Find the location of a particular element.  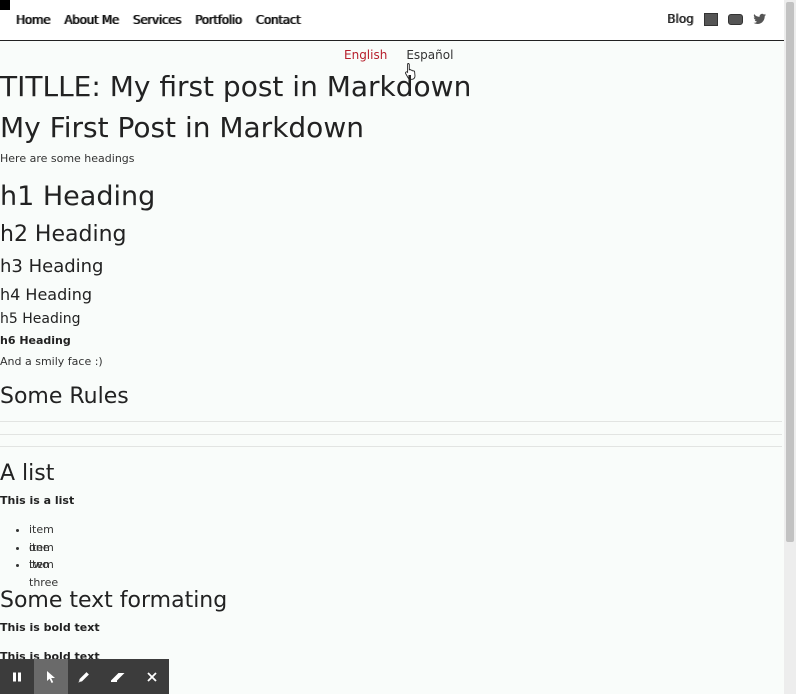

h3-heading: h3 Heading is located at coordinates (52, 266).